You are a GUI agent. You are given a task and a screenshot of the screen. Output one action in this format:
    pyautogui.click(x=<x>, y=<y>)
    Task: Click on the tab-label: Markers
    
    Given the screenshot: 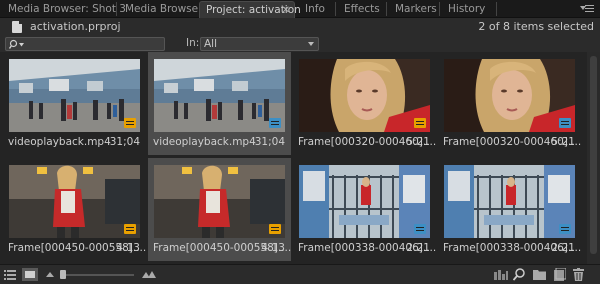 What is the action you would take?
    pyautogui.click(x=416, y=9)
    